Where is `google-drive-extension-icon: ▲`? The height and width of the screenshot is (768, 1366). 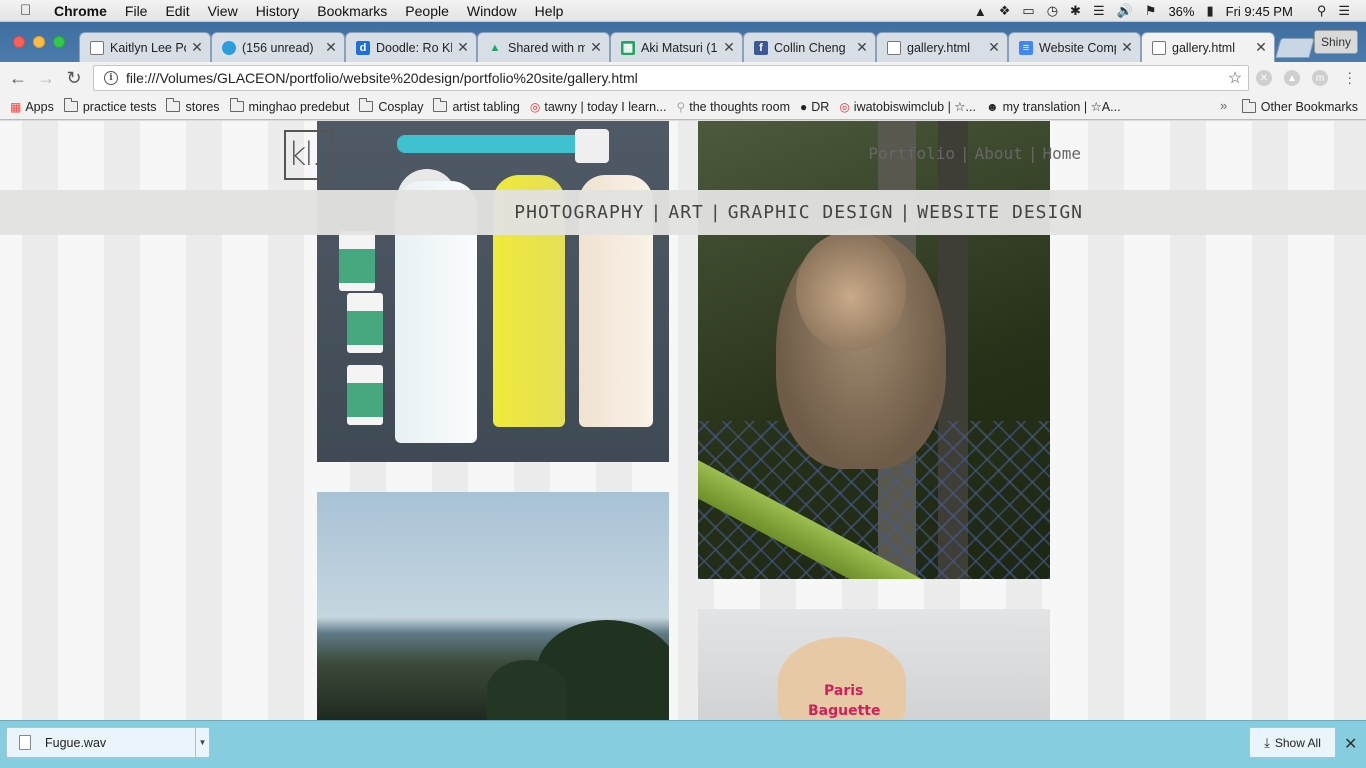 google-drive-extension-icon: ▲ is located at coordinates (1292, 78).